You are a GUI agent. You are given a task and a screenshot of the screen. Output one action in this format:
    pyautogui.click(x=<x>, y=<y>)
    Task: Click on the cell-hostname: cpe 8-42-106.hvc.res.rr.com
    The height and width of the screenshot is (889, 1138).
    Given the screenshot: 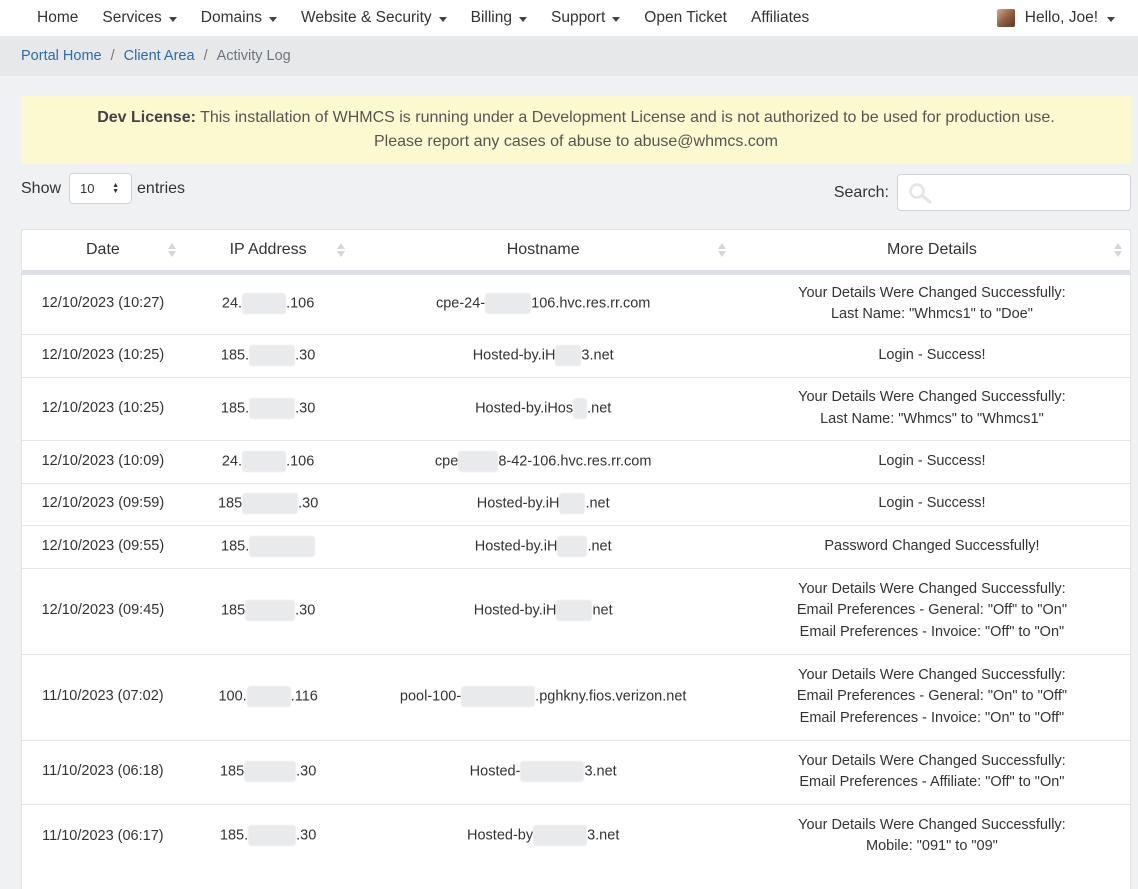 What is the action you would take?
    pyautogui.click(x=543, y=461)
    